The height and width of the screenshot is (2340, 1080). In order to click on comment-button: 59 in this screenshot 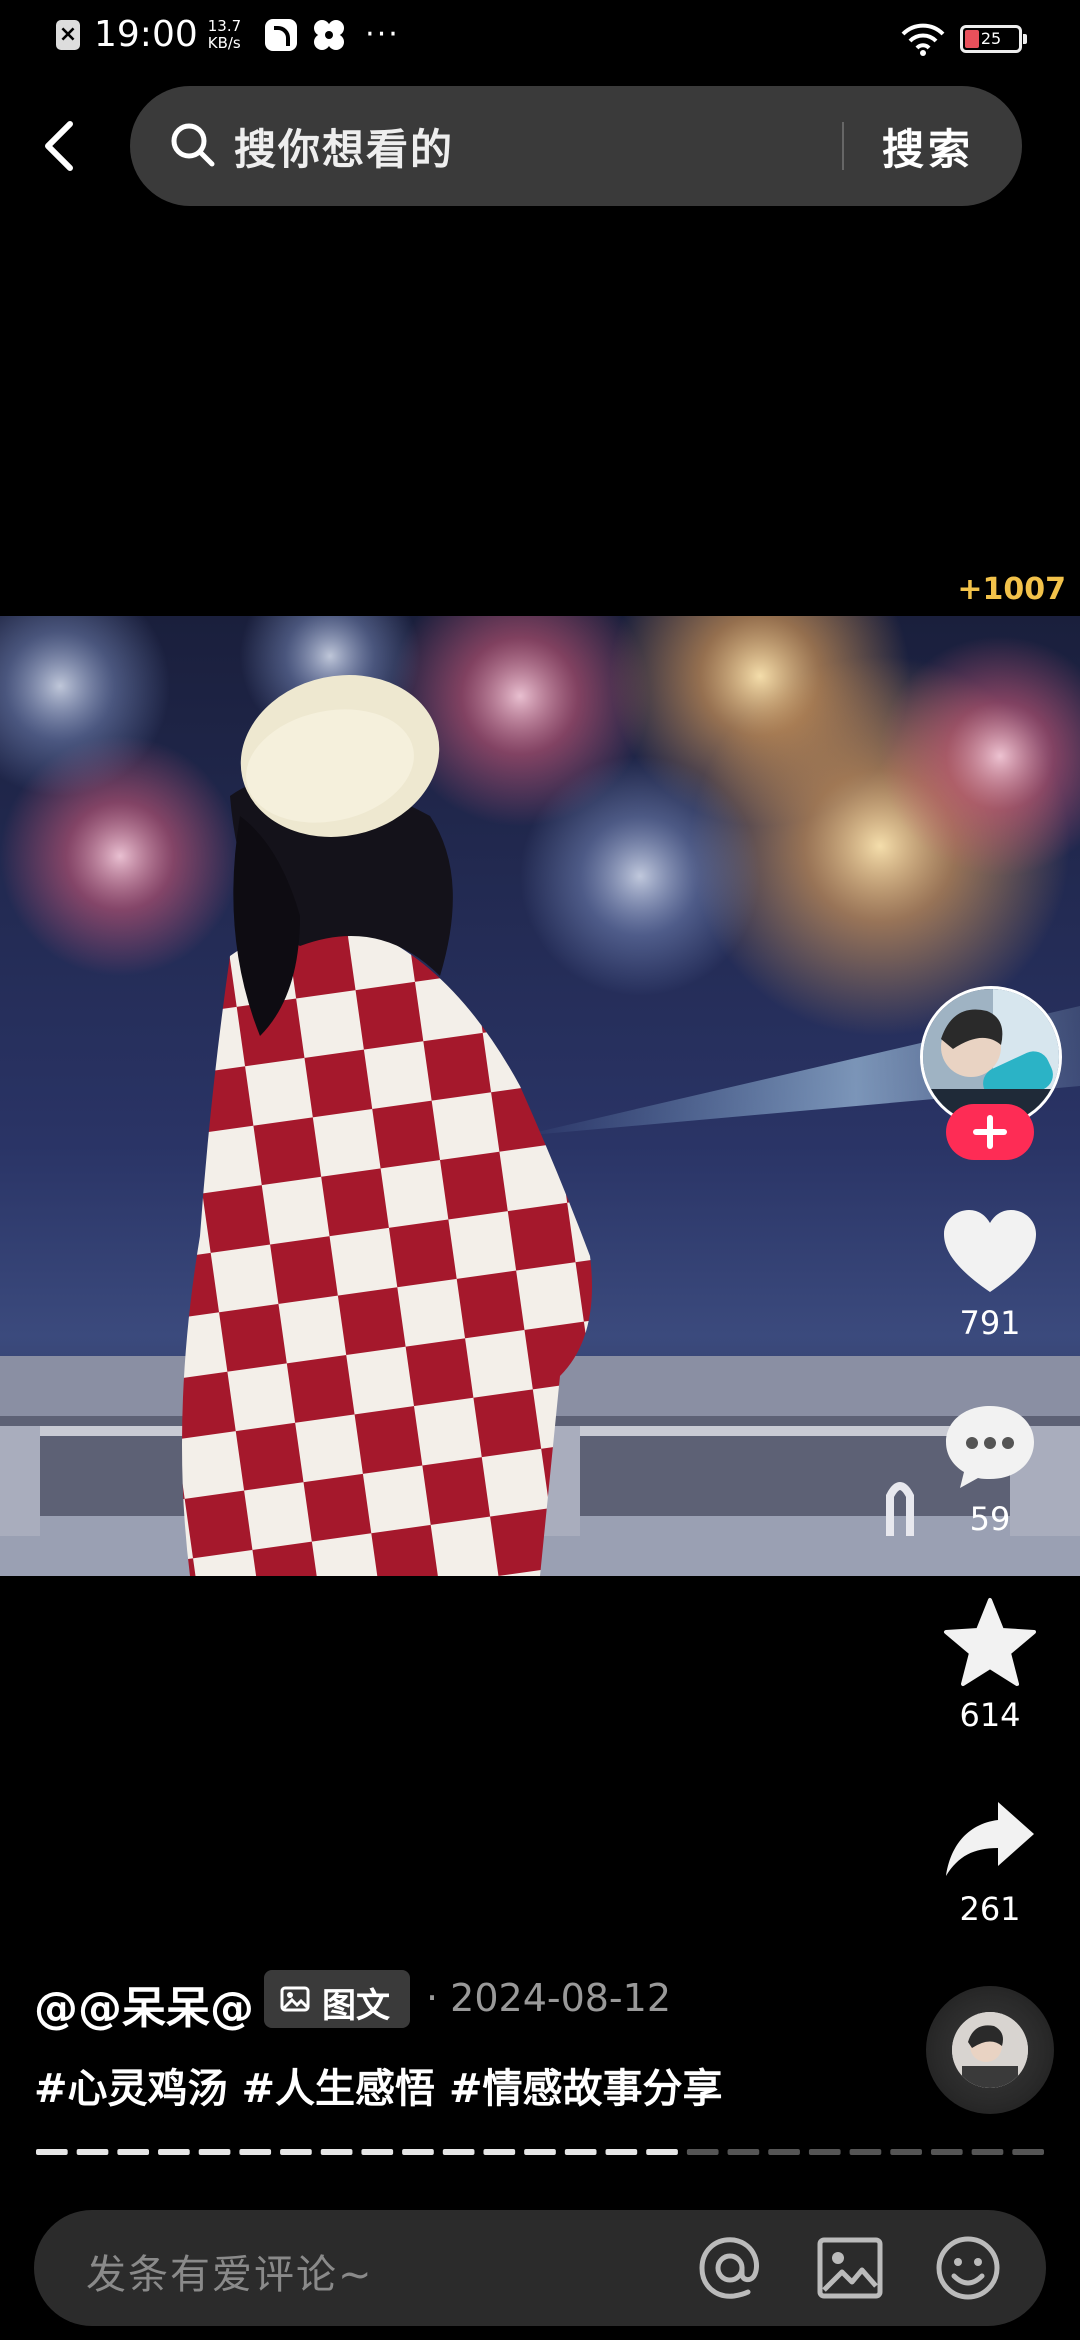, I will do `click(990, 1470)`.